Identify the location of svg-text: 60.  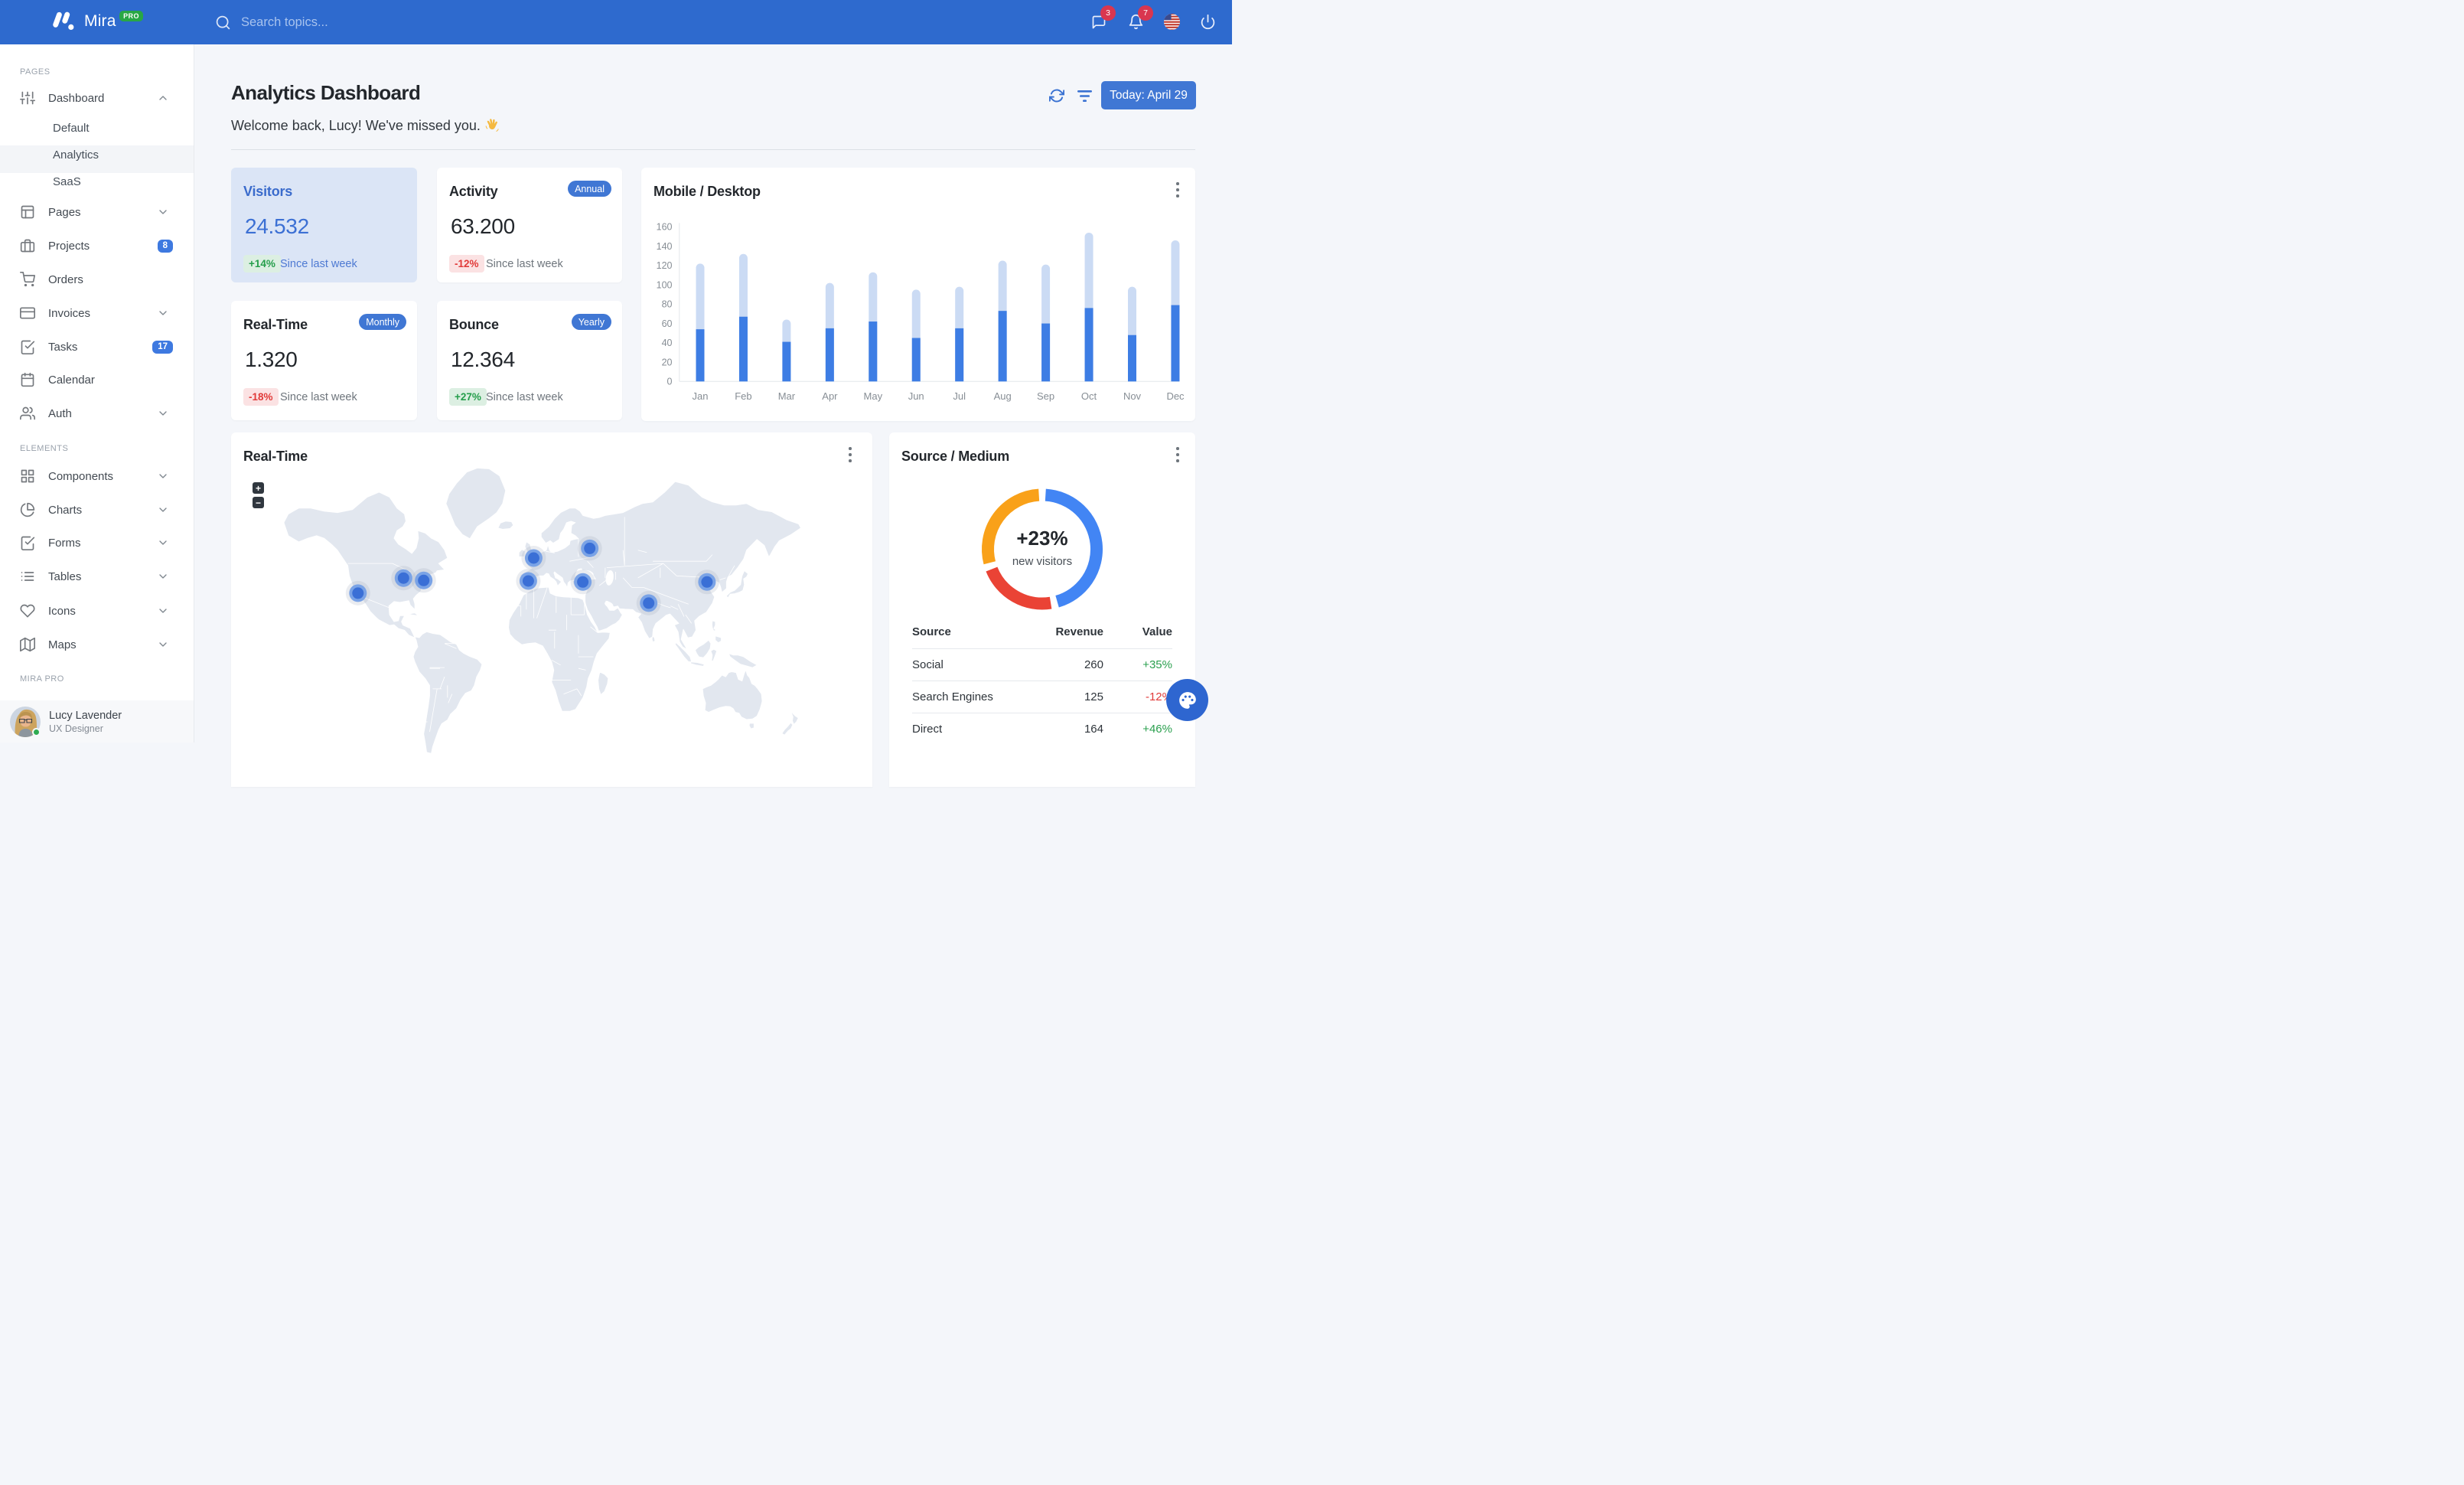
(667, 323).